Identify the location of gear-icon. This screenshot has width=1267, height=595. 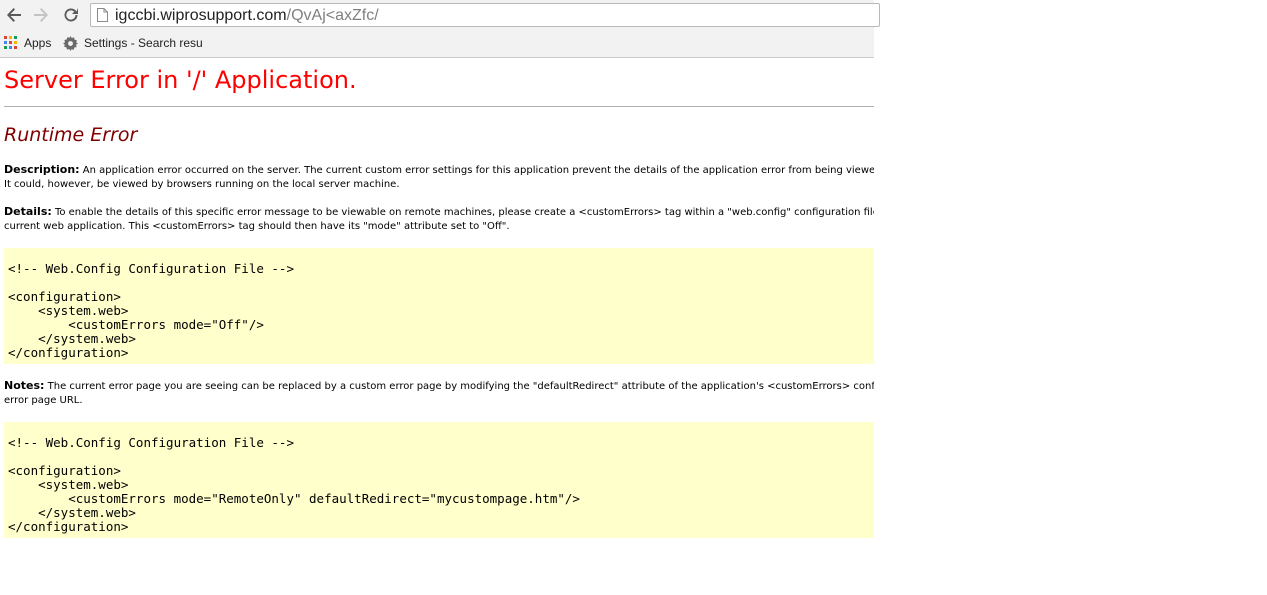
(70, 43).